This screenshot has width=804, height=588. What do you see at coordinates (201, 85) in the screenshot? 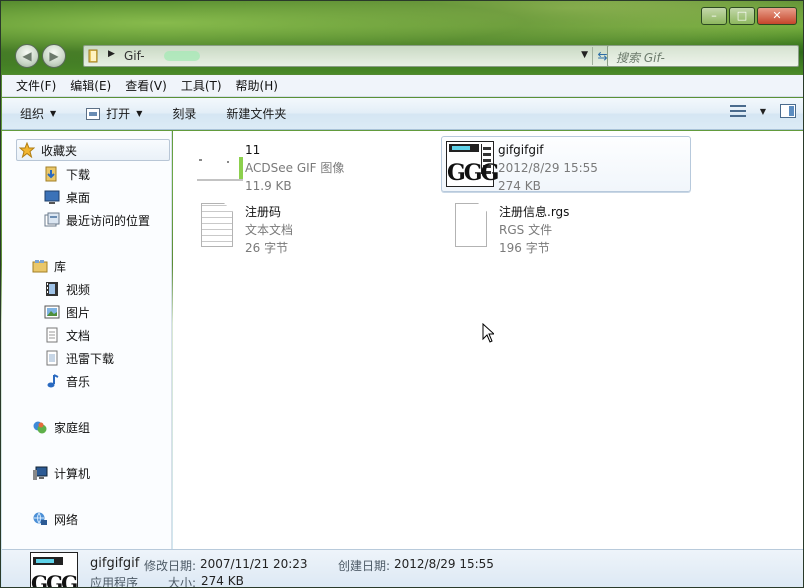
I see `menu-tools: 工具(T)` at bounding box center [201, 85].